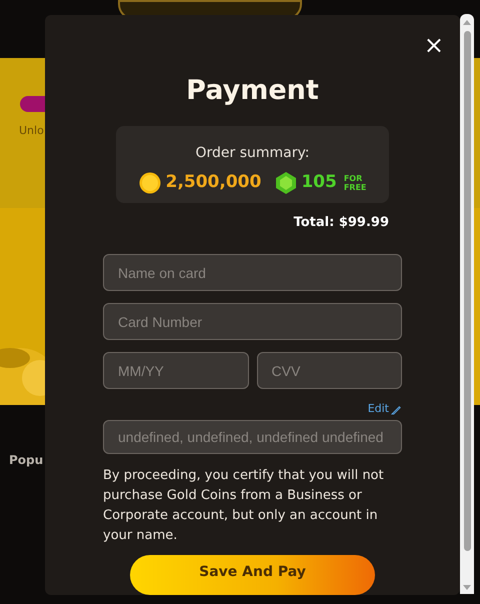 The image size is (480, 604). Describe the element at coordinates (396, 410) in the screenshot. I see `pencil-icon` at that location.